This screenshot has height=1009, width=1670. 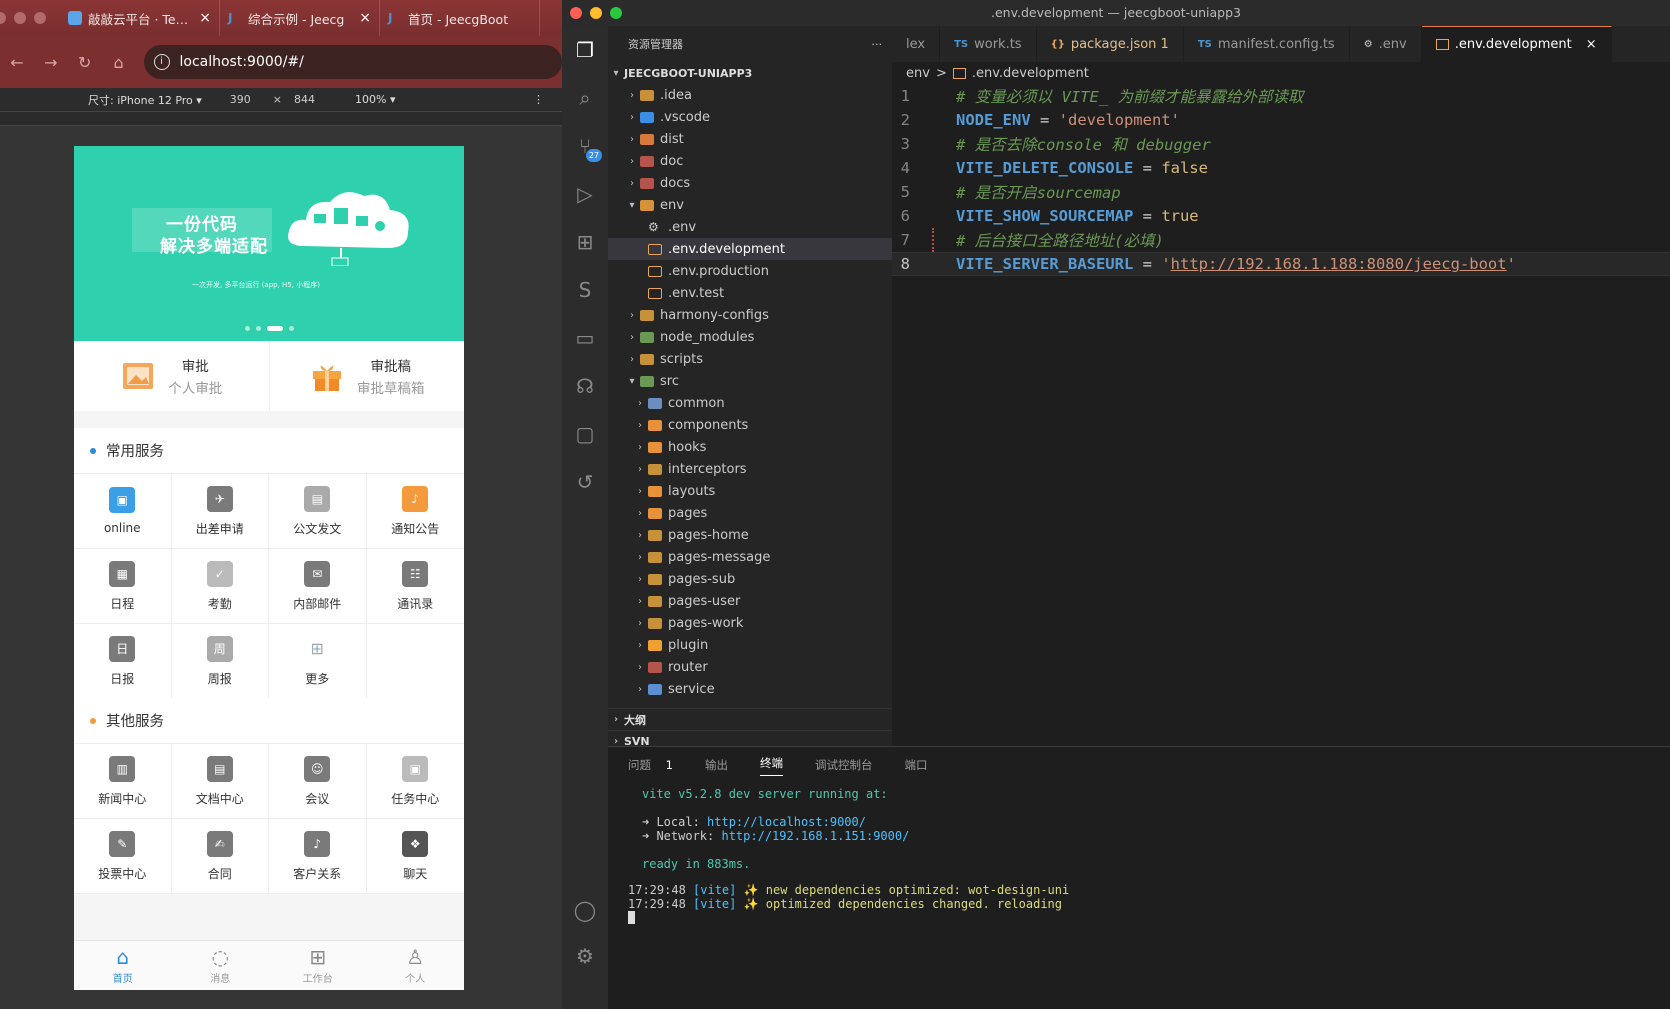 What do you see at coordinates (51, 62) in the screenshot?
I see `forward-icon: →` at bounding box center [51, 62].